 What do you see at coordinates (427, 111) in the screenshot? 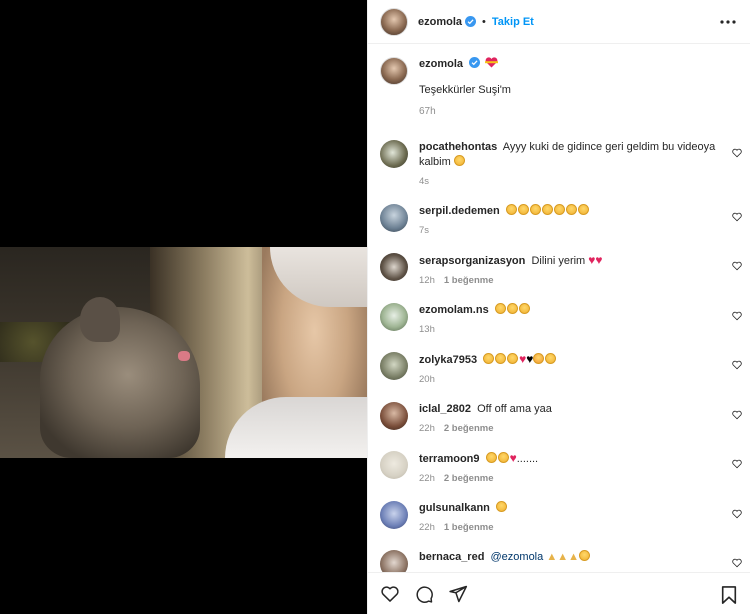
I see `caption-time: 67h` at bounding box center [427, 111].